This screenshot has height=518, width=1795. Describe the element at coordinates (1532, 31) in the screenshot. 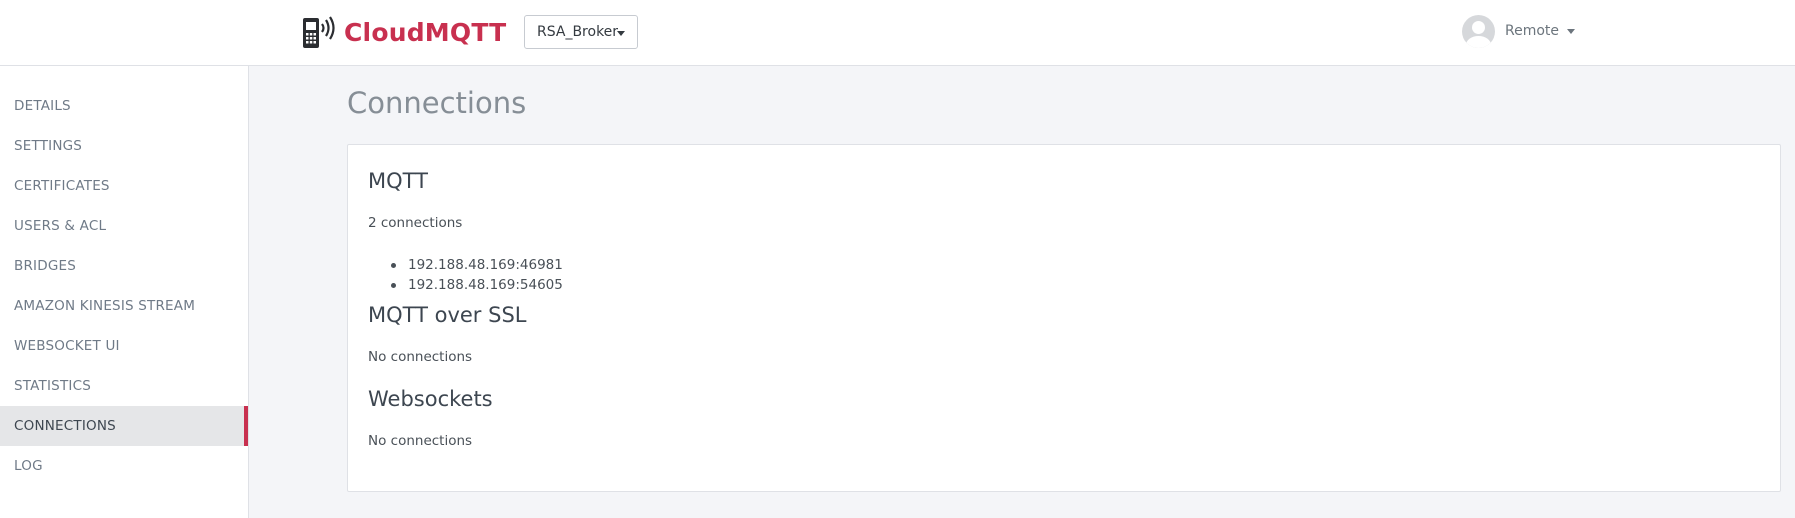

I see `user-name: Remote` at that location.